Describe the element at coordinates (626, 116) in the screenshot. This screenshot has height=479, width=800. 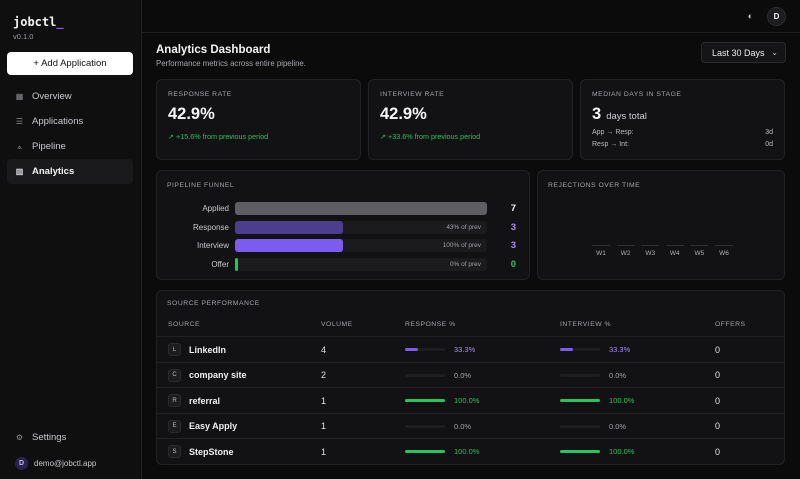
I see `metric-unit: days total` at that location.